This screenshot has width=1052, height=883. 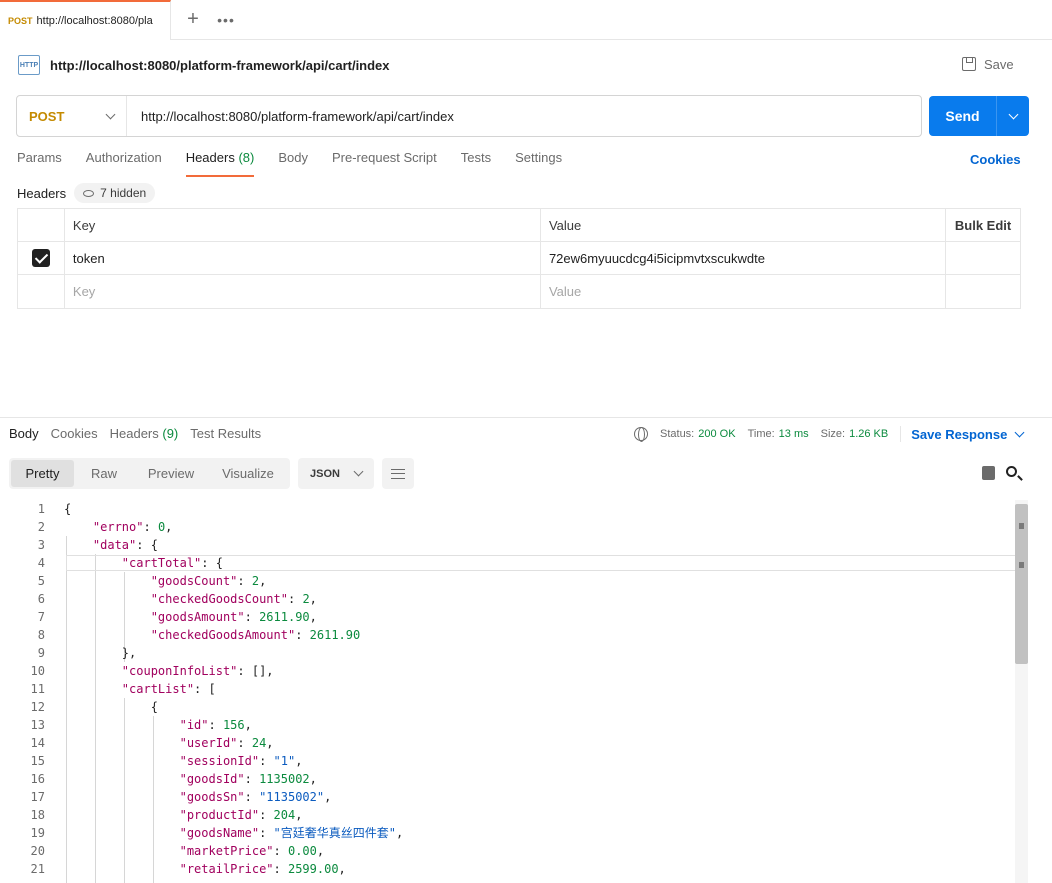 I want to click on save-button: Save, so click(x=988, y=64).